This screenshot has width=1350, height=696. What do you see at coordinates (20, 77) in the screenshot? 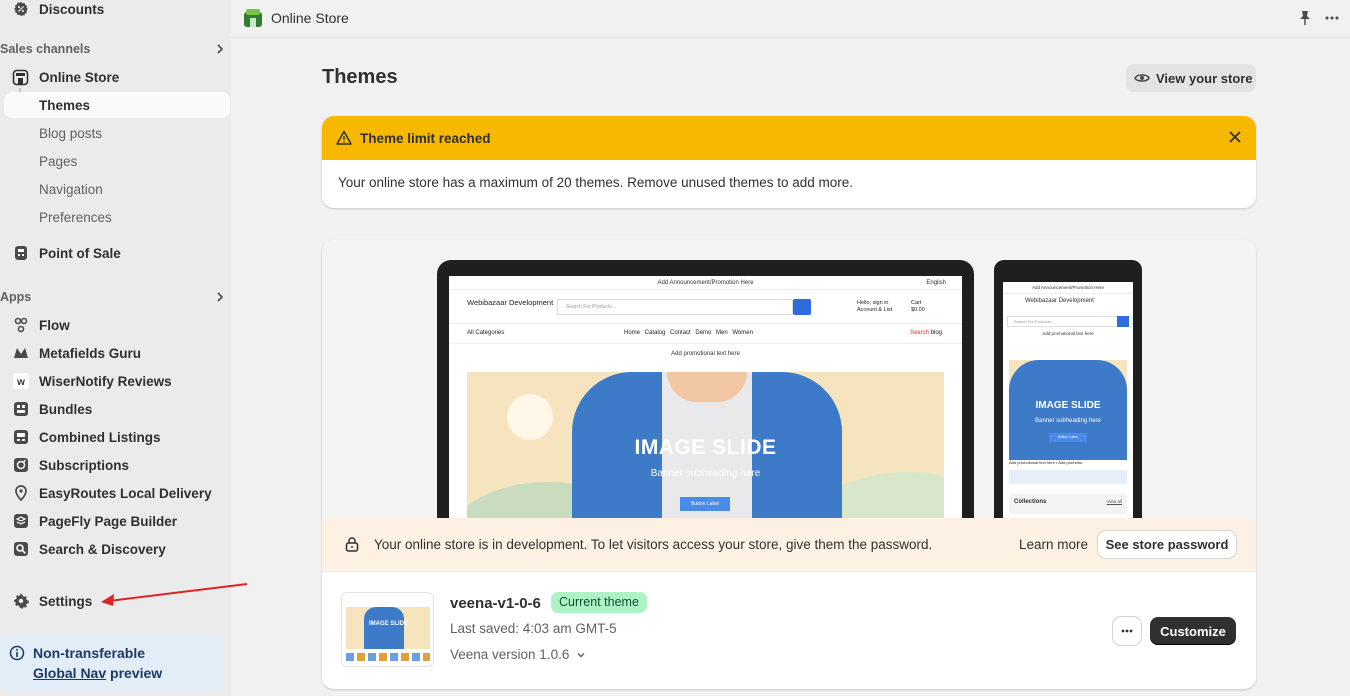
I see `store-icon` at bounding box center [20, 77].